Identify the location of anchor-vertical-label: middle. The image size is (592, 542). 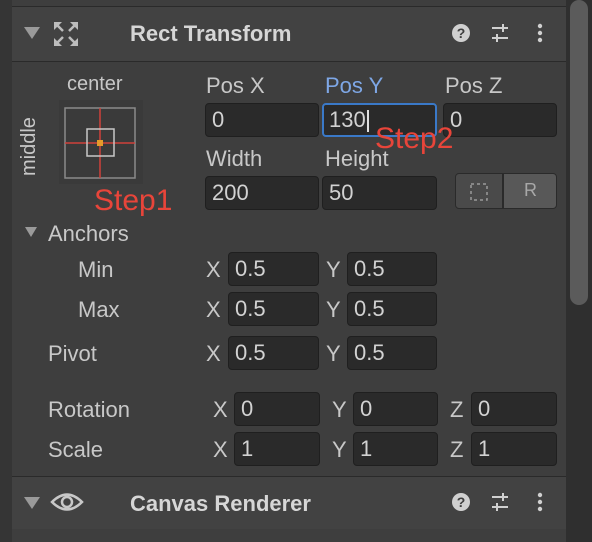
(29, 146).